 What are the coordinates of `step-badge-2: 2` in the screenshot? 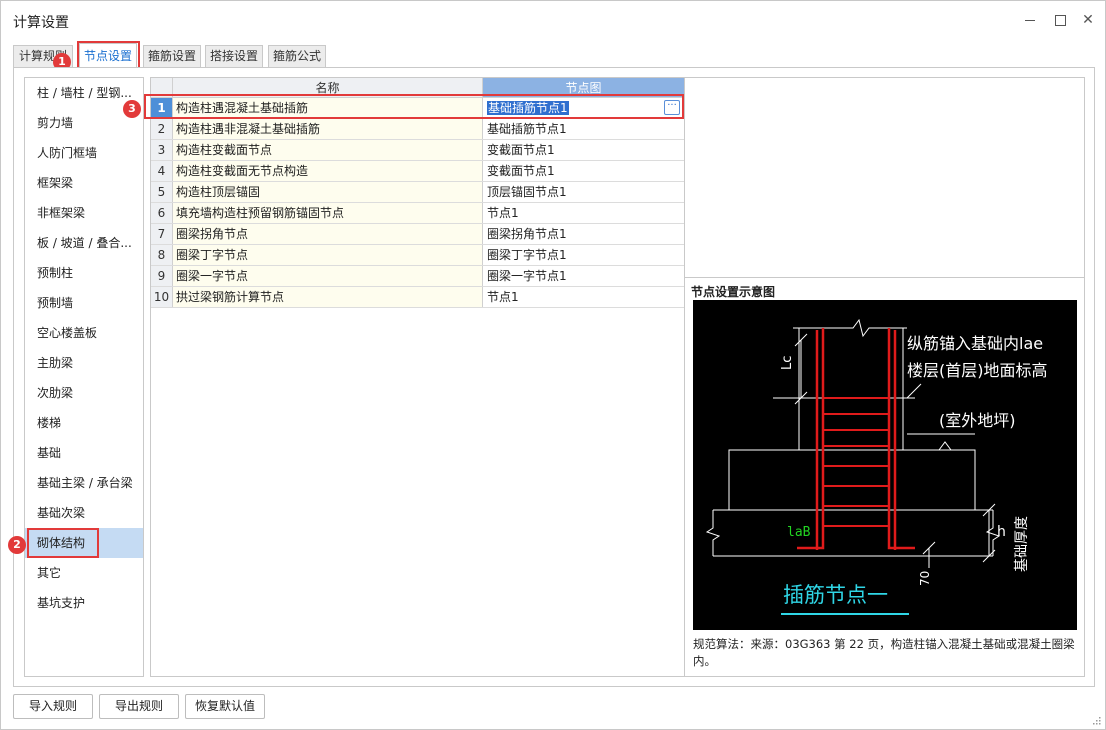 It's located at (17, 545).